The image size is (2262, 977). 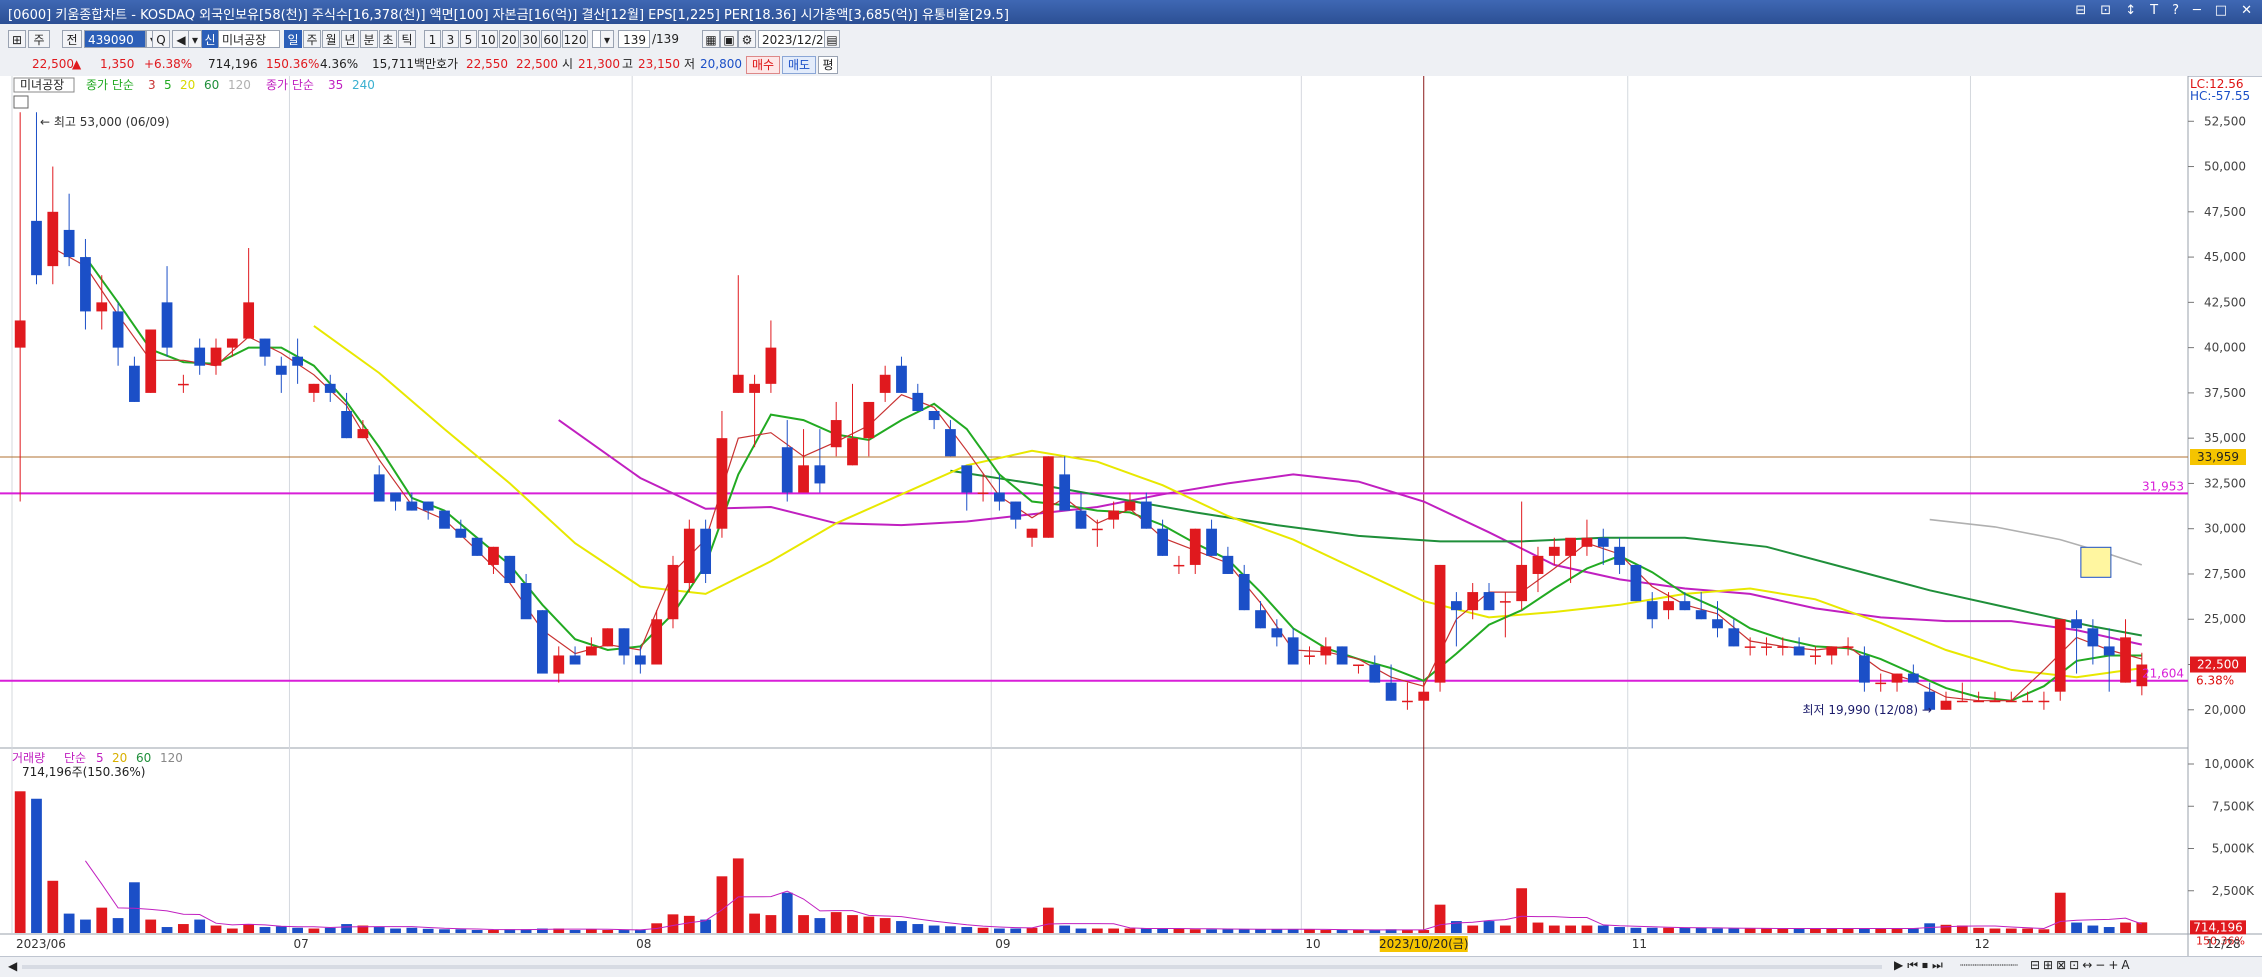 I want to click on current-price: 22,500, so click(x=53, y=64).